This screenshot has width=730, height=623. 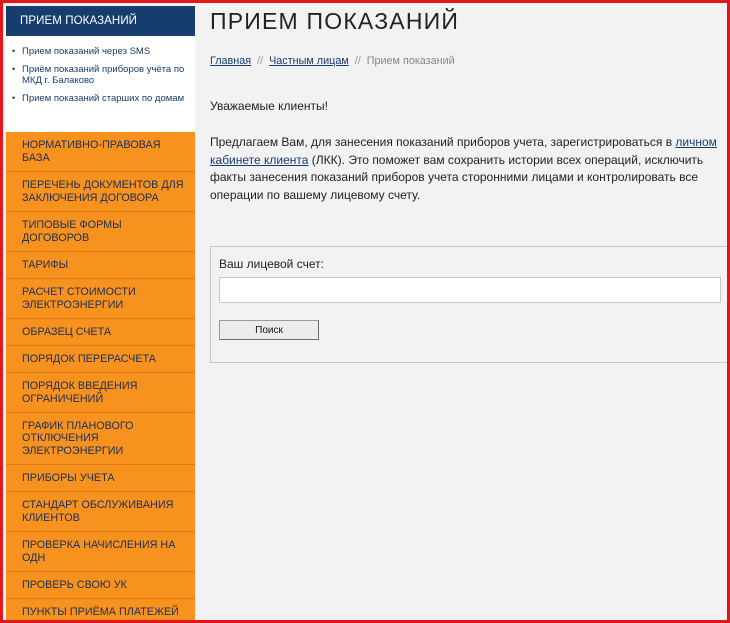 I want to click on sidebar-item-payment-points: ПУНКТЫ ПРИЁМА ПЛАТЕЖЕЙ, so click(x=100, y=609).